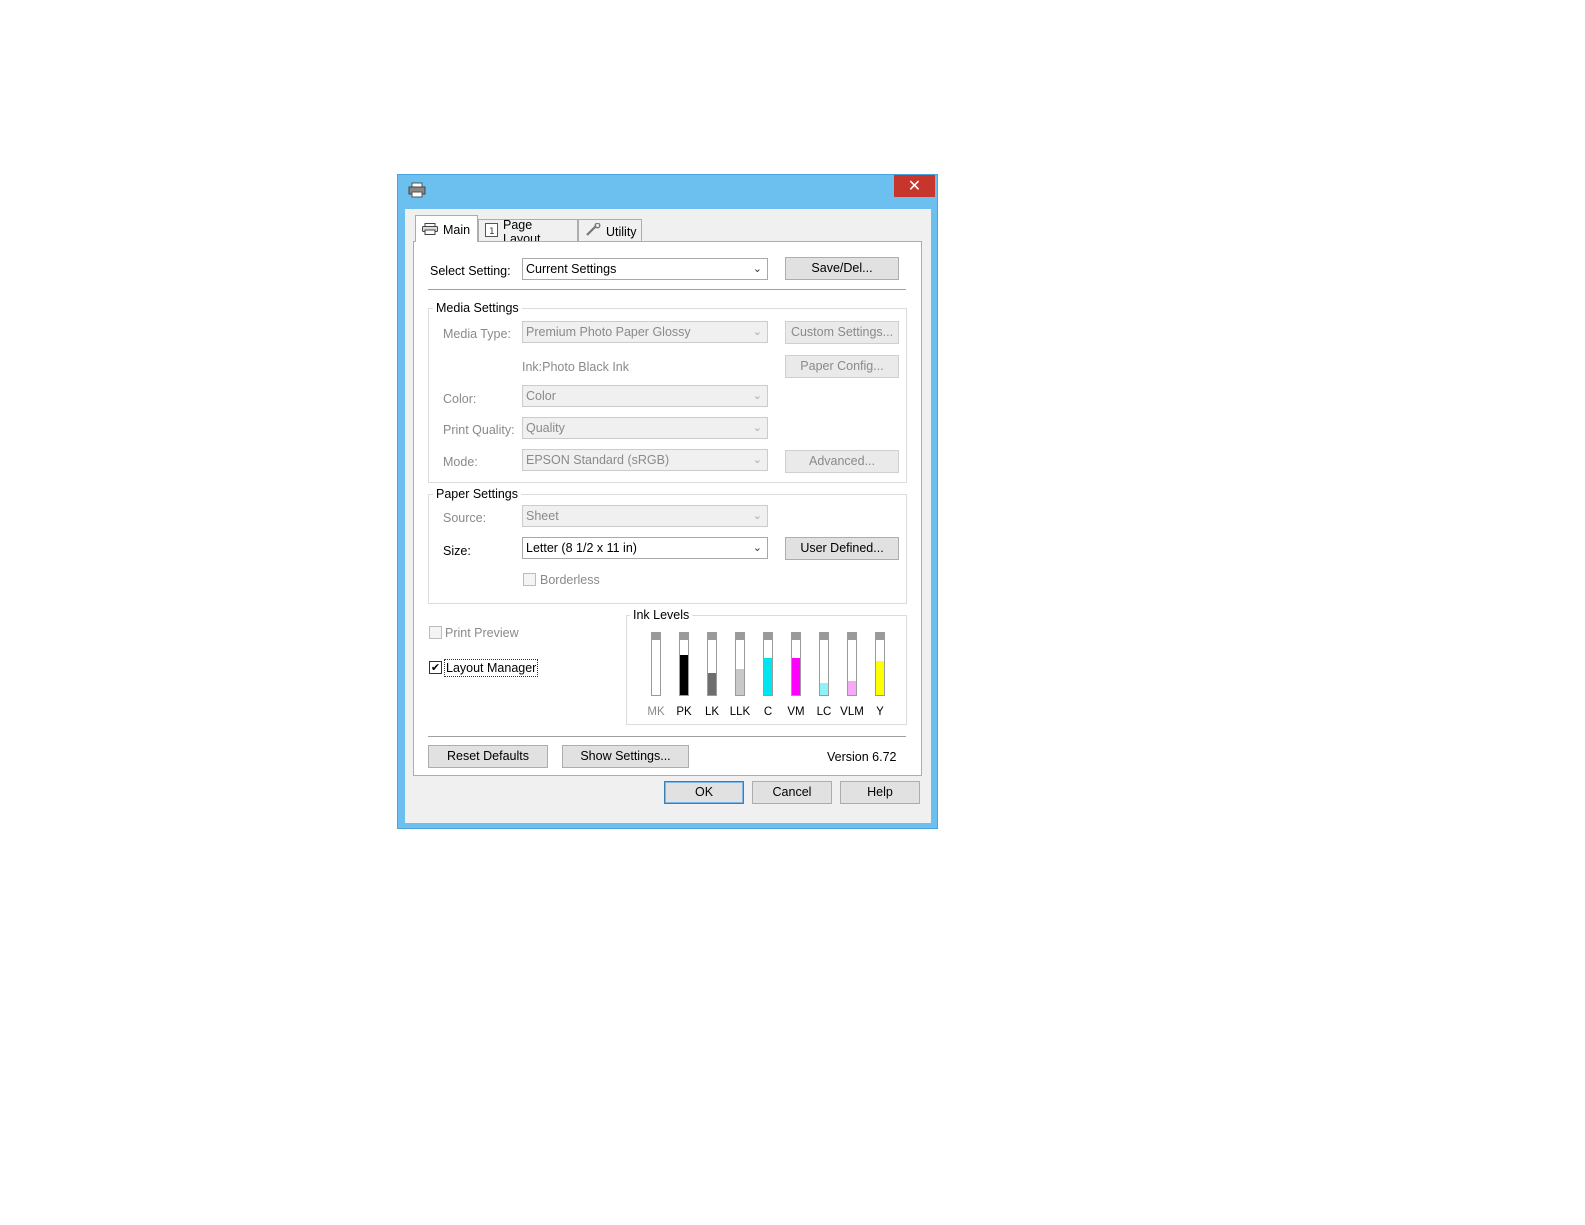 This screenshot has height=1225, width=1585. Describe the element at coordinates (491, 668) in the screenshot. I see `layout-manager-label: Layout Manager` at that location.